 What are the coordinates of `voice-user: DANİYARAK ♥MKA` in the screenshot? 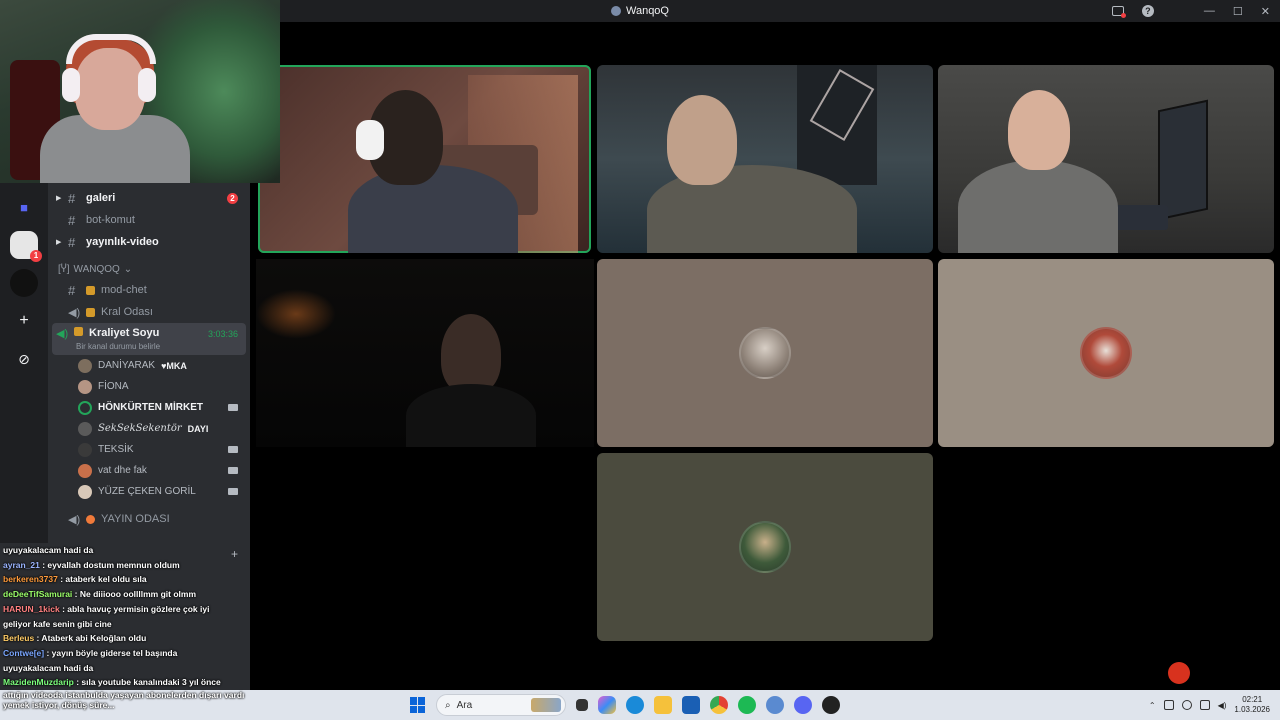 It's located at (149, 365).